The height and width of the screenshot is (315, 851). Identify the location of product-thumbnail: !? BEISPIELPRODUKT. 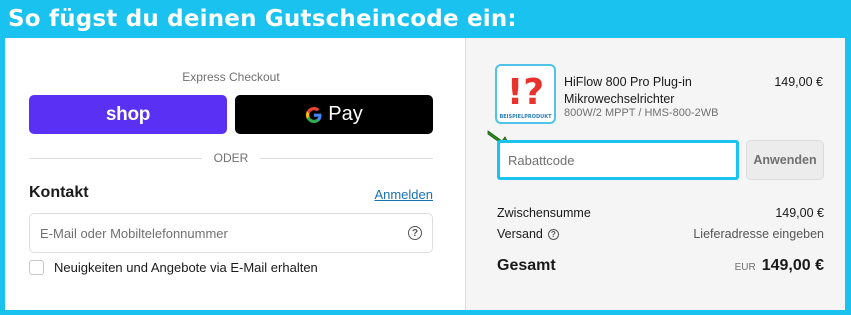
(525, 94).